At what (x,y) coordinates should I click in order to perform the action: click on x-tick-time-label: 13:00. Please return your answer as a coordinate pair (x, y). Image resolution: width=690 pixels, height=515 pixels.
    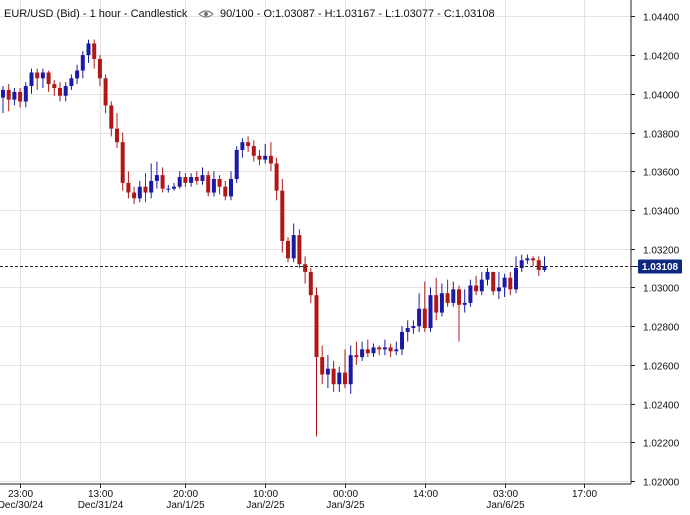
    Looking at the image, I should click on (100, 494).